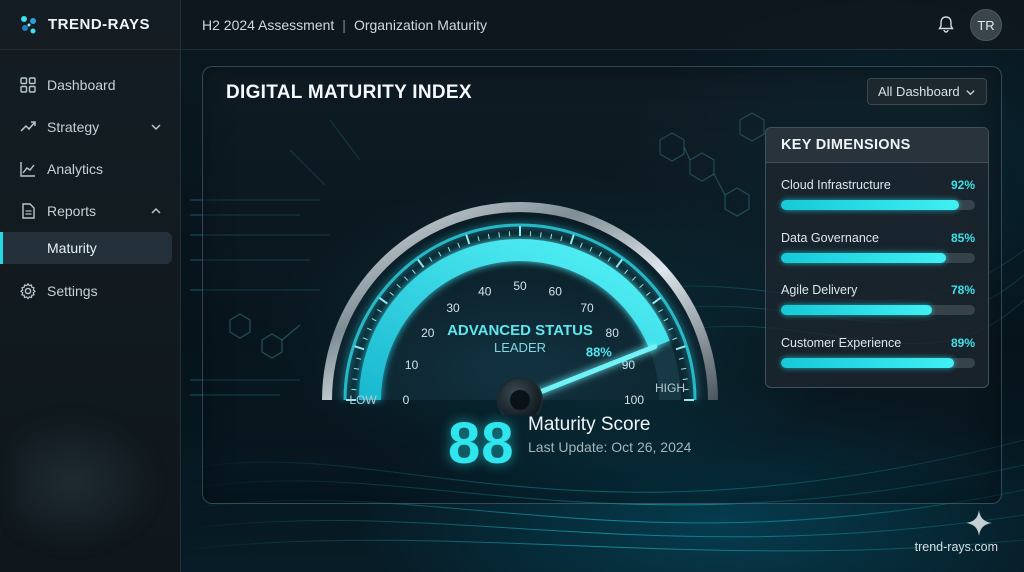 The image size is (1024, 572). I want to click on gauge-tick-label: 100, so click(634, 400).